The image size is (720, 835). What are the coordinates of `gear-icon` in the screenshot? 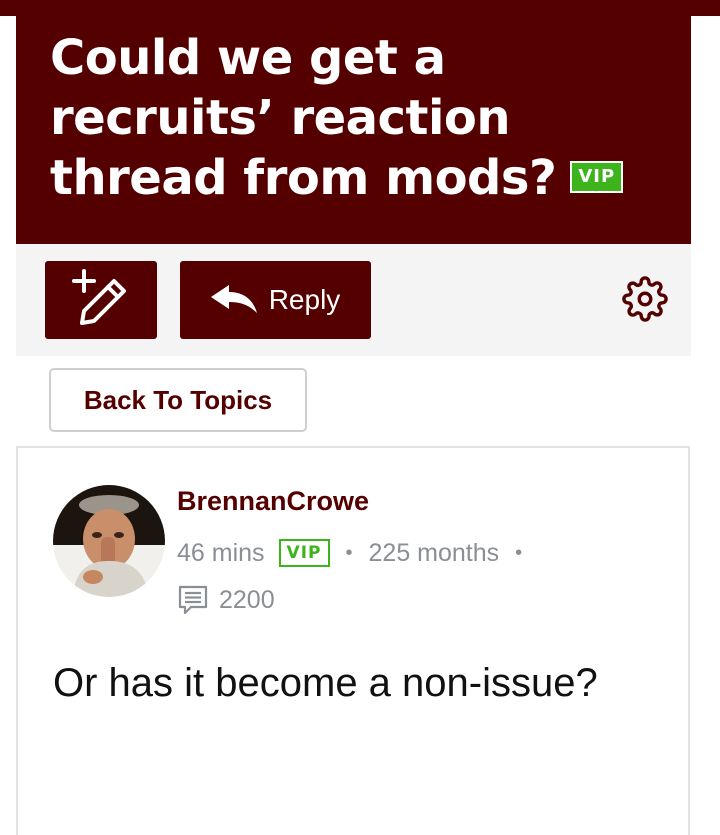 It's located at (645, 301).